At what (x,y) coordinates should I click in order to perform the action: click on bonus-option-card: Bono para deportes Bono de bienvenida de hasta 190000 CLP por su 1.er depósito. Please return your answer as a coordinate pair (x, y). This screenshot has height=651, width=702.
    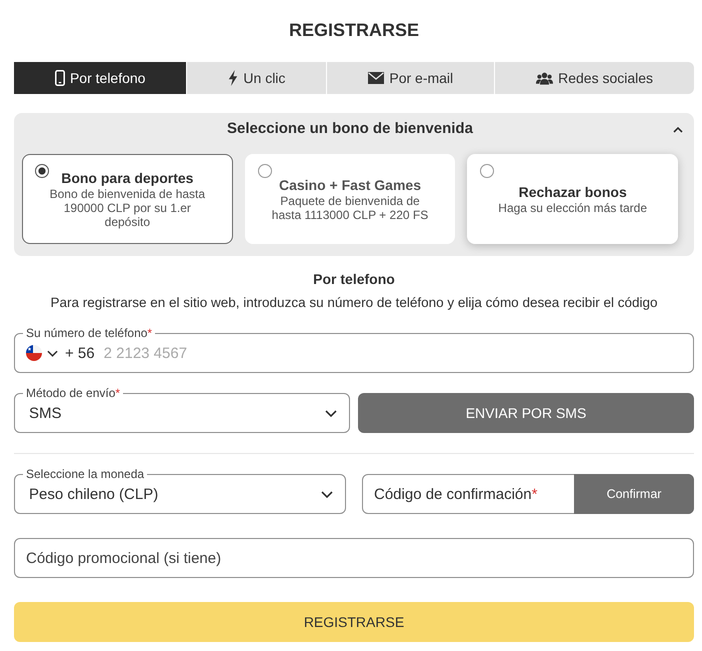
    Looking at the image, I should click on (127, 199).